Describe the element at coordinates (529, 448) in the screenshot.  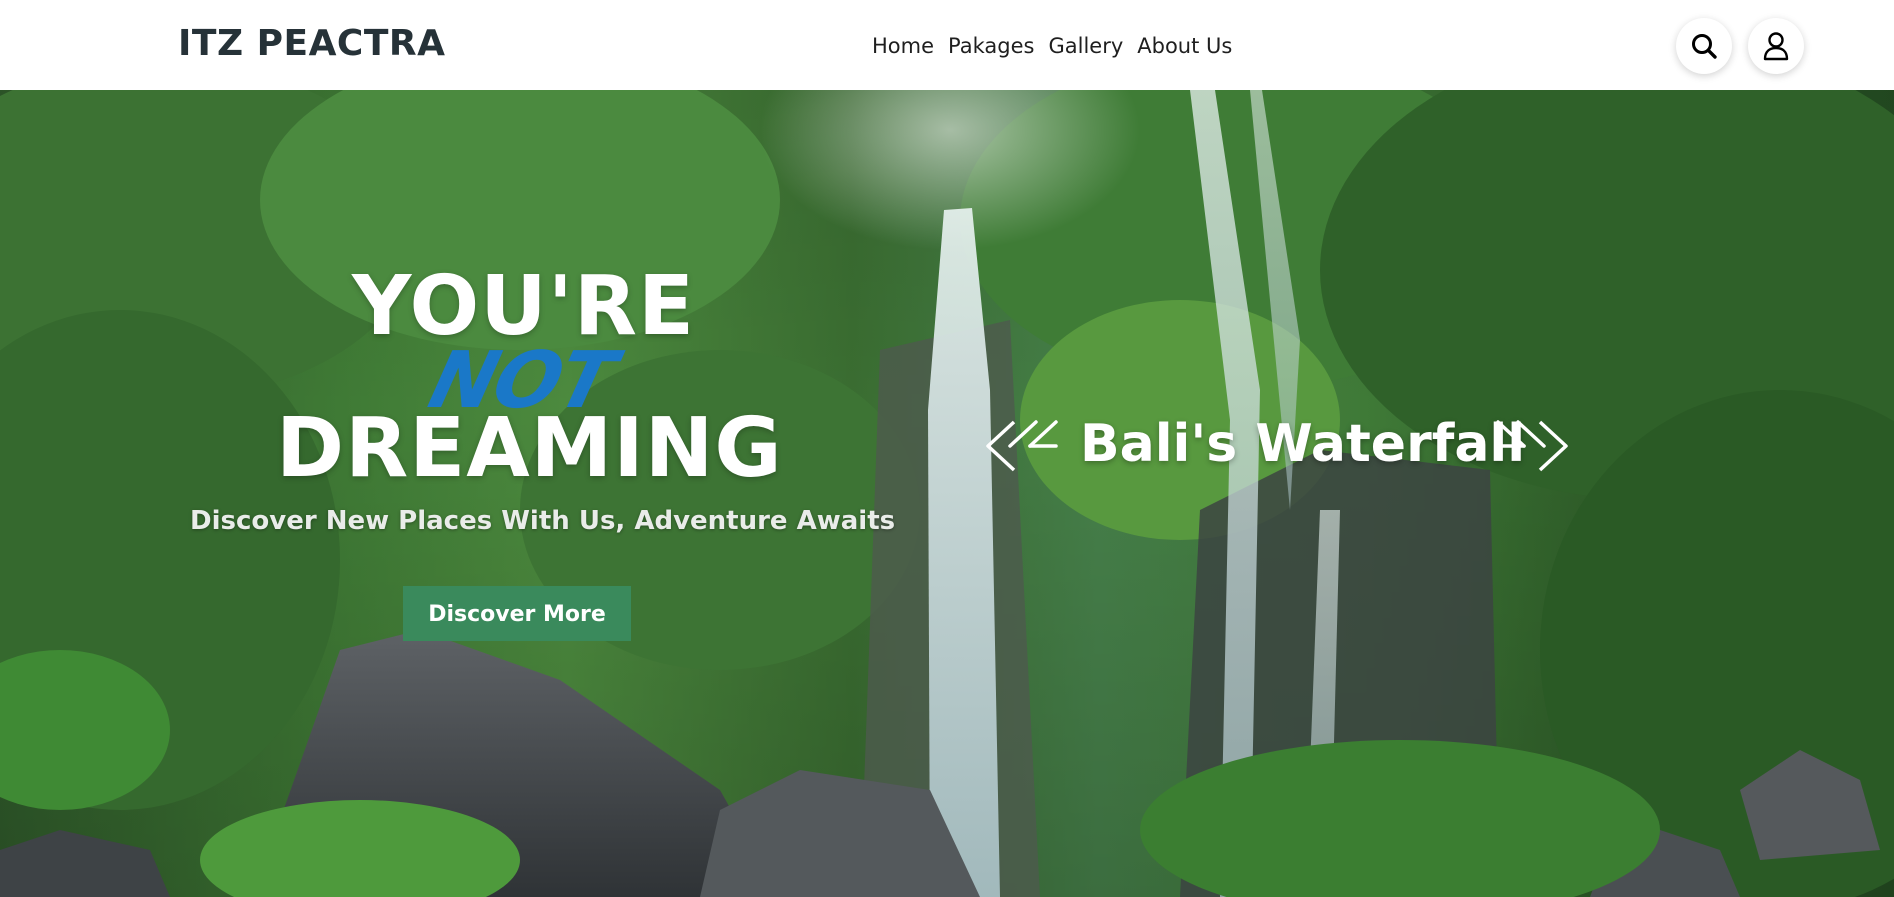
I see `hero-headline-line3: DREAMING` at that location.